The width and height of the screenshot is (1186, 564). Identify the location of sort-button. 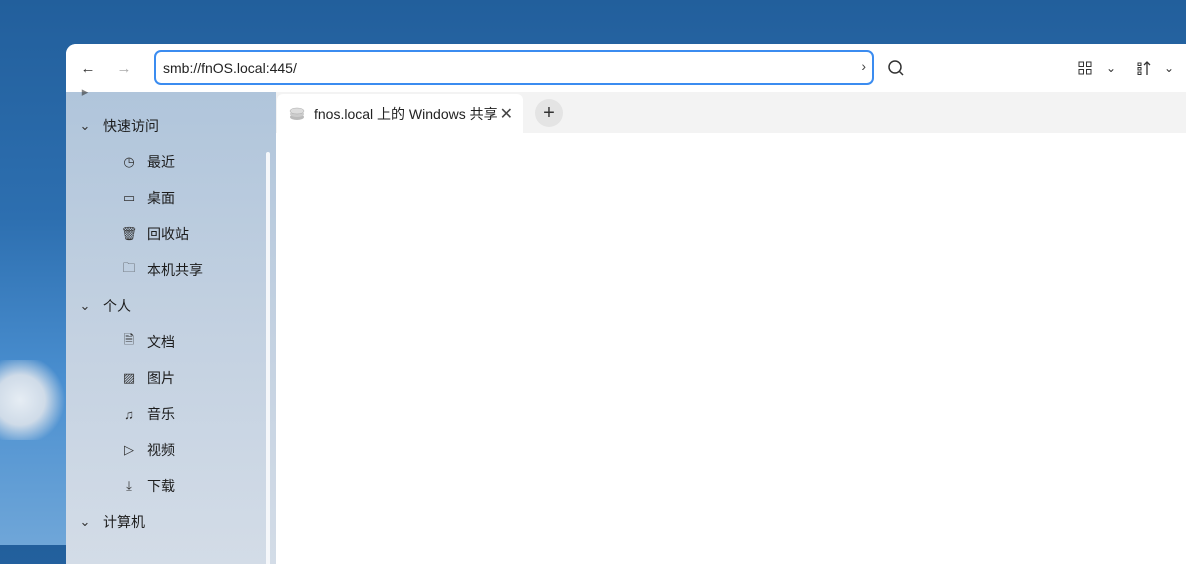
(1144, 68).